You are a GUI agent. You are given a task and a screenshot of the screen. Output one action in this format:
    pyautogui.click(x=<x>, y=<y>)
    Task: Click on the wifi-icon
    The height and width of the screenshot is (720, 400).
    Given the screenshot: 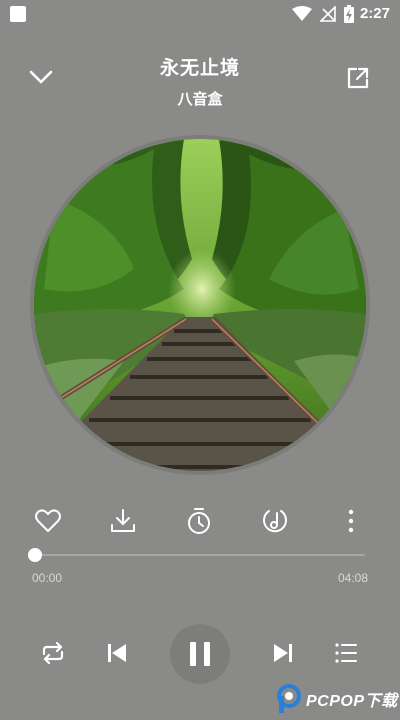 What is the action you would take?
    pyautogui.click(x=302, y=13)
    